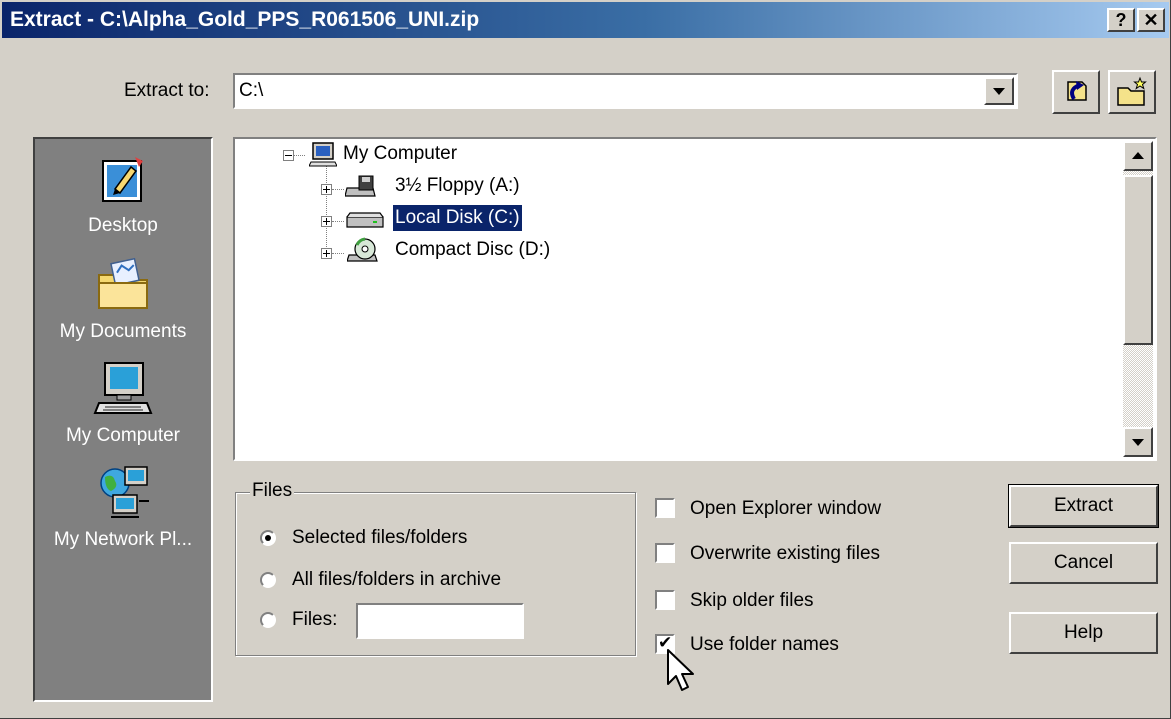 The height and width of the screenshot is (719, 1171). I want to click on tree-expander-compact-disc, so click(326, 253).